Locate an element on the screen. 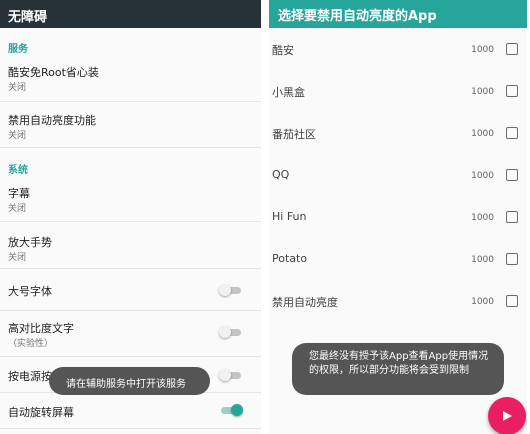 The height and width of the screenshot is (434, 530). setting-title: 放大手势 is located at coordinates (30, 242).